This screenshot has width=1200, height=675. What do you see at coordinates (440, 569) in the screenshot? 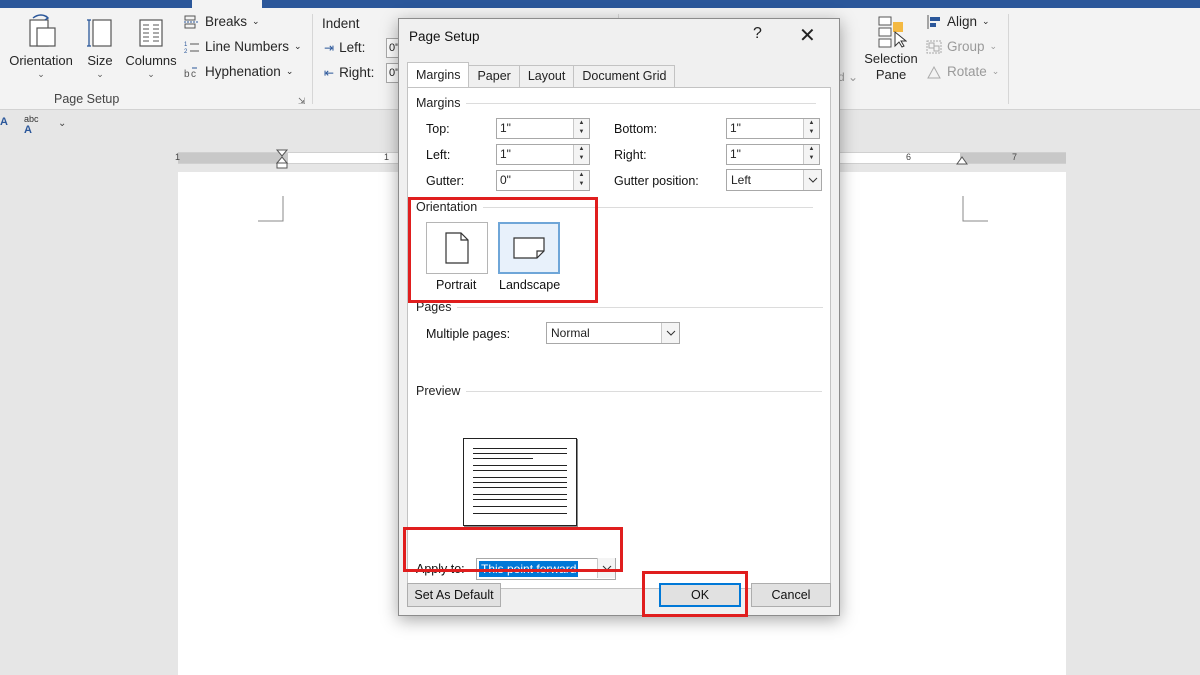
I see `apply-to-label: Apply to:` at bounding box center [440, 569].